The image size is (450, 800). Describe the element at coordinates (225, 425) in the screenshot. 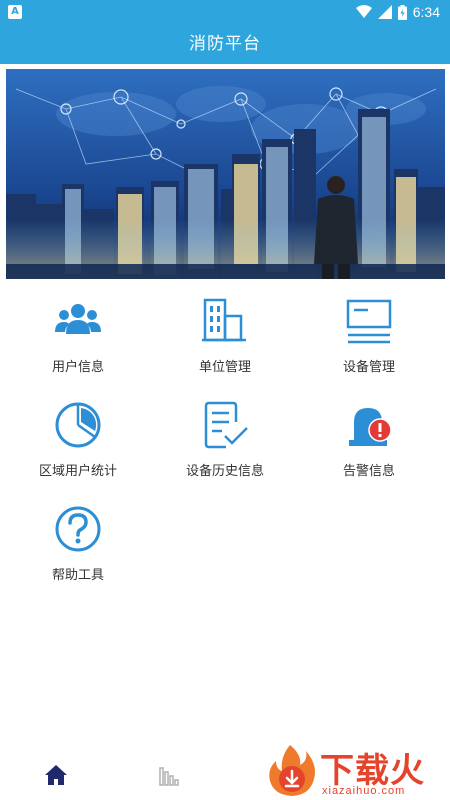

I see `history-document-icon` at that location.